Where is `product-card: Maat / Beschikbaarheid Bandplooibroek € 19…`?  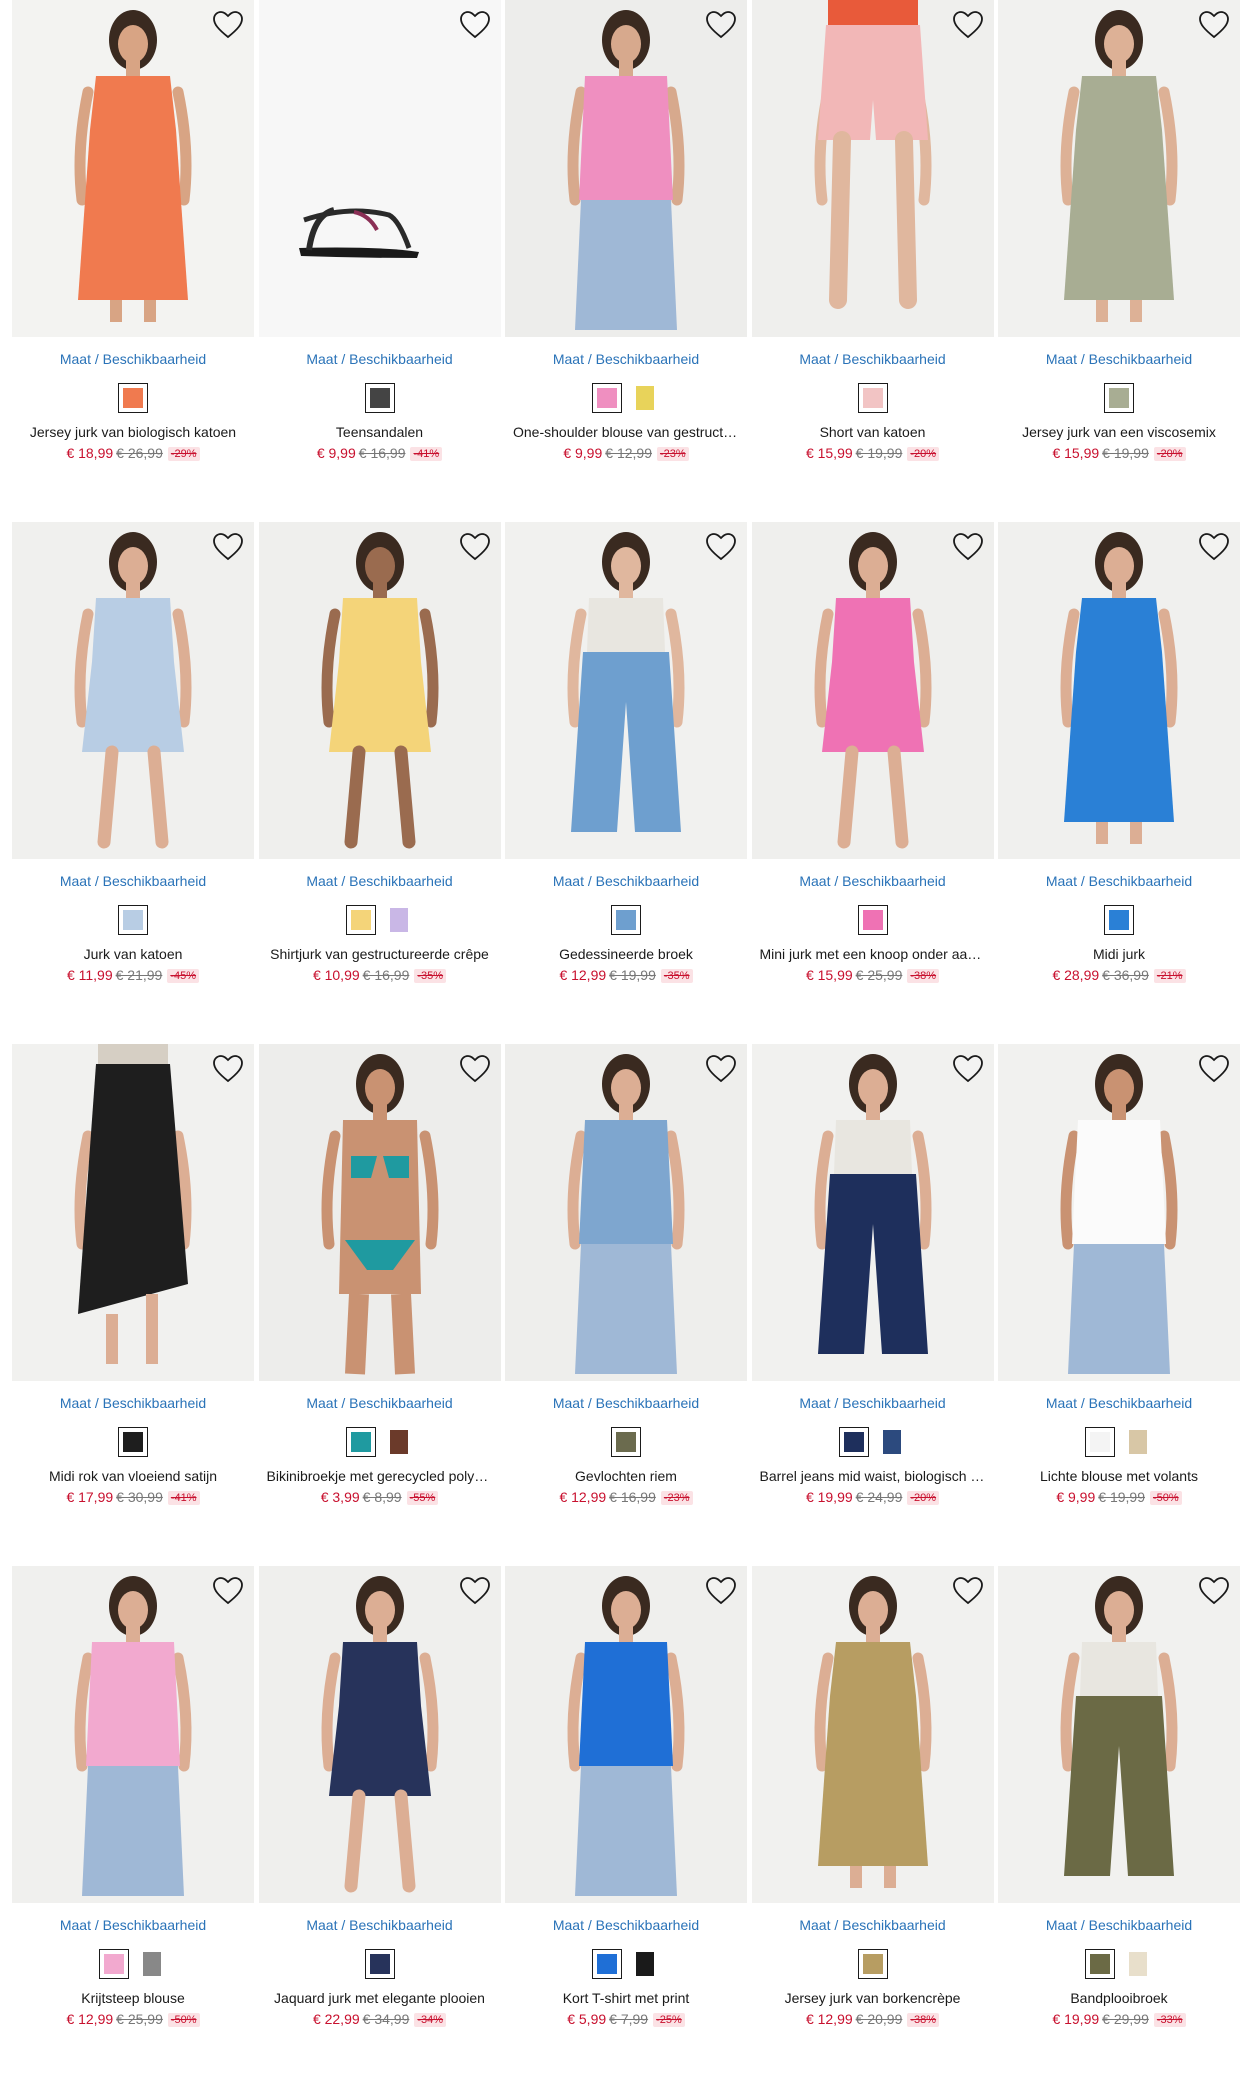
product-card: Maat / Beschikbaarheid Bandplooibroek € 19… is located at coordinates (1119, 1824).